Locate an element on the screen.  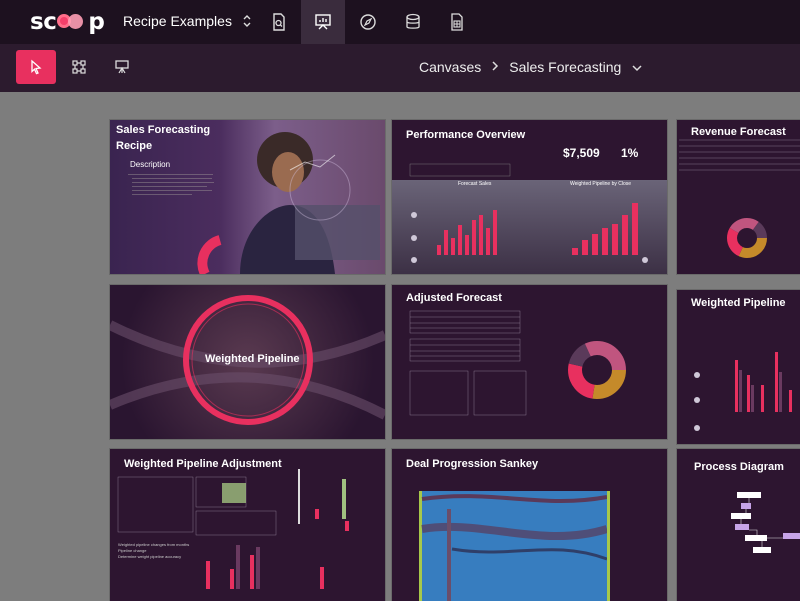
slide-weighted-pipeline-title: Weighted Pipeline is located at coordinates (247, 362).